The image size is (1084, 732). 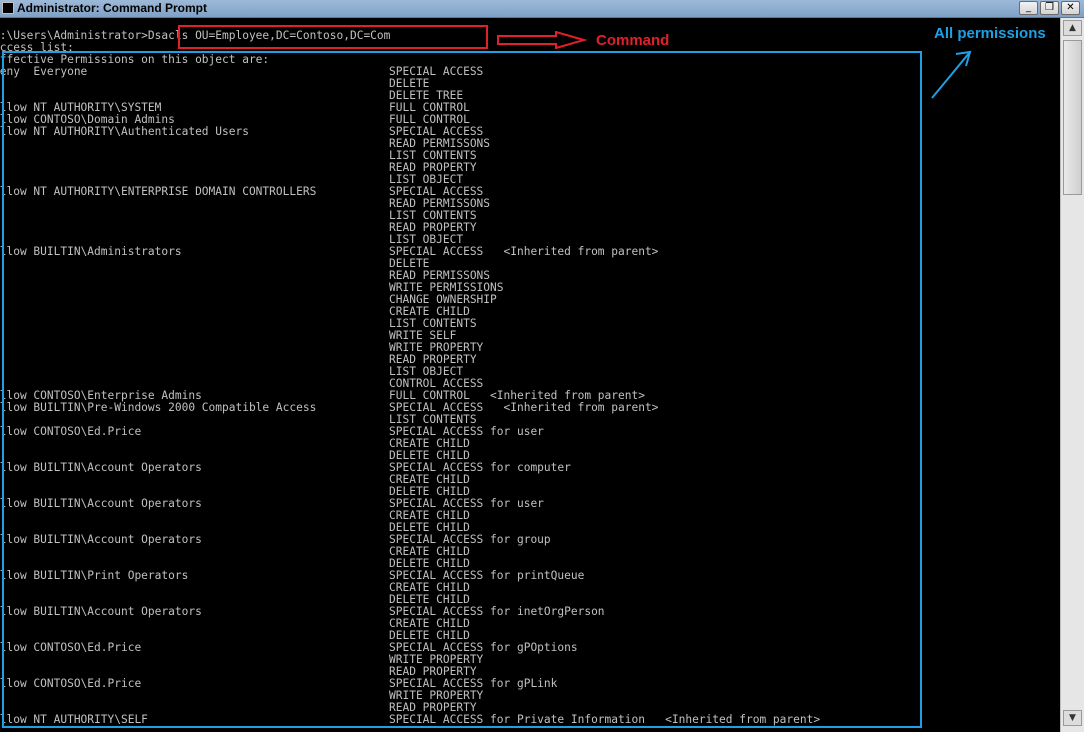 What do you see at coordinates (1072, 718) in the screenshot?
I see `scroll-down-icon: ▼` at bounding box center [1072, 718].